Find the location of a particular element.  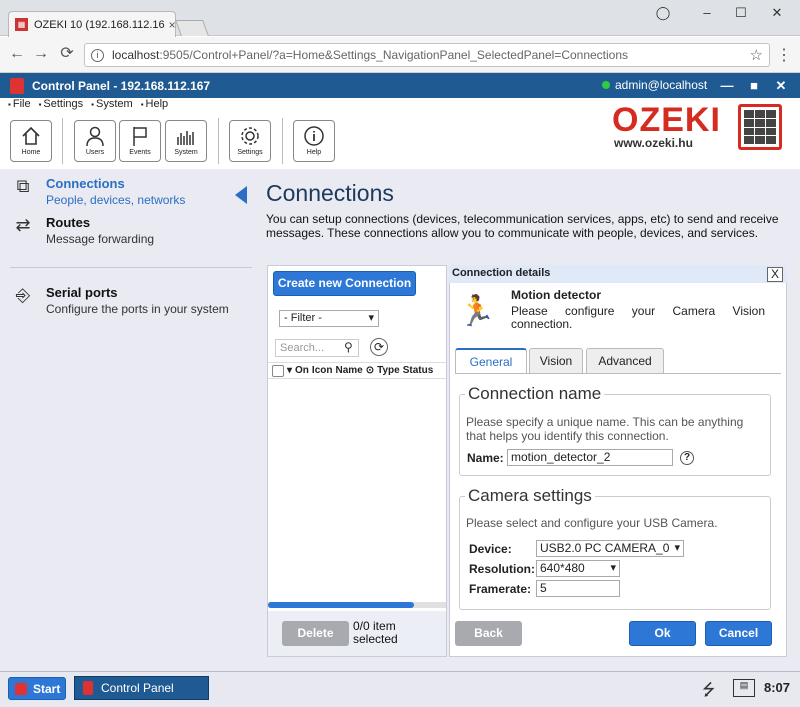

usb-icon: ⭍ is located at coordinates (708, 692).